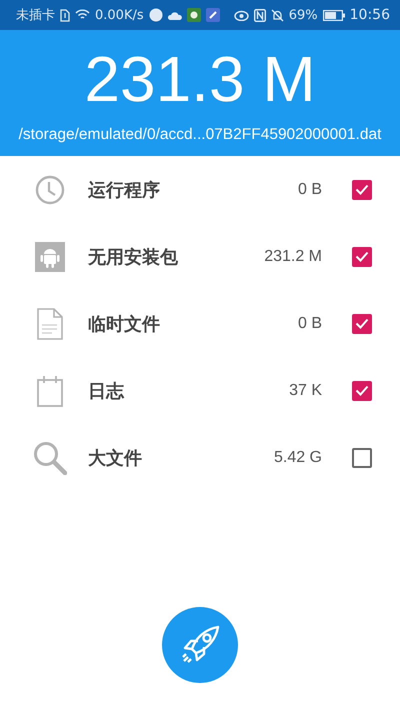 Image resolution: width=400 pixels, height=711 pixels. Describe the element at coordinates (65, 15) in the screenshot. I see `sim-icon` at that location.